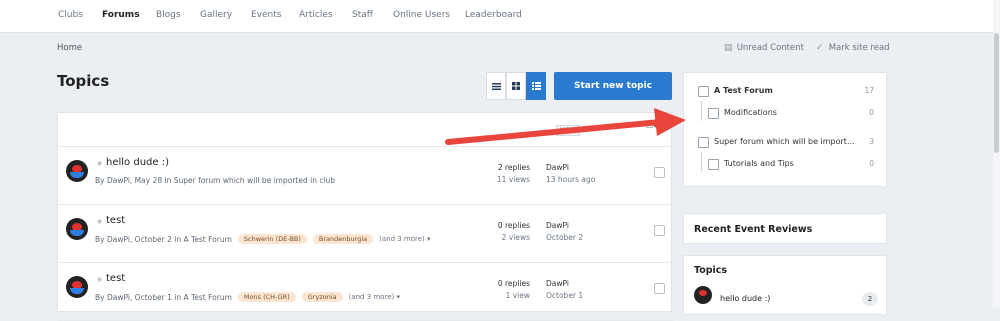 The height and width of the screenshot is (321, 1000). I want to click on topic-stats: 2 replies 11 views, so click(504, 174).